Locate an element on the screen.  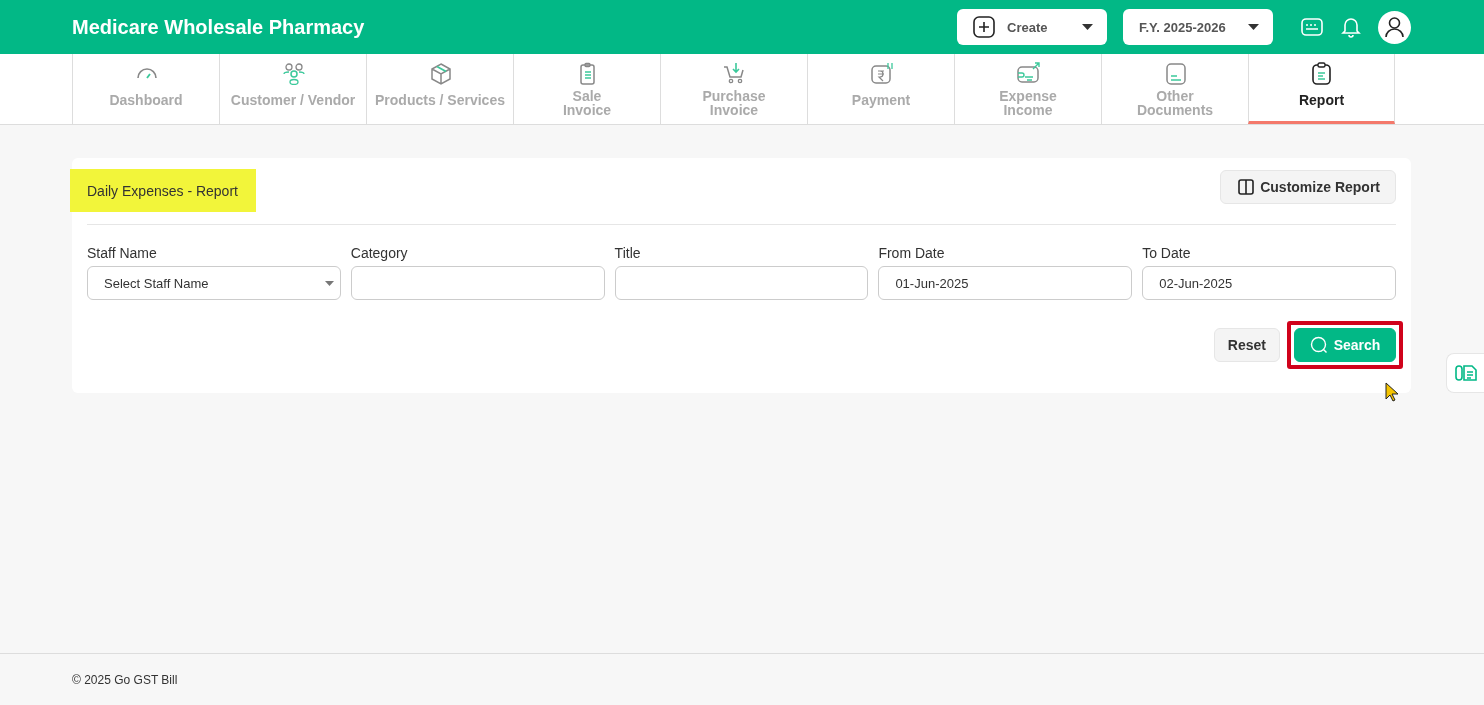
create-button: Create is located at coordinates (1032, 27).